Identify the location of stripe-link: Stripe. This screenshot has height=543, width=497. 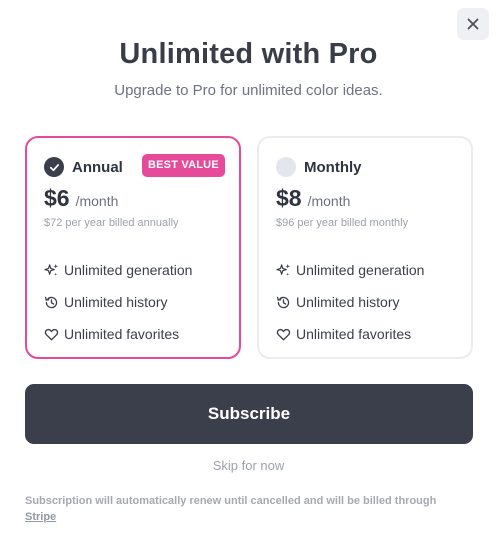
(40, 517).